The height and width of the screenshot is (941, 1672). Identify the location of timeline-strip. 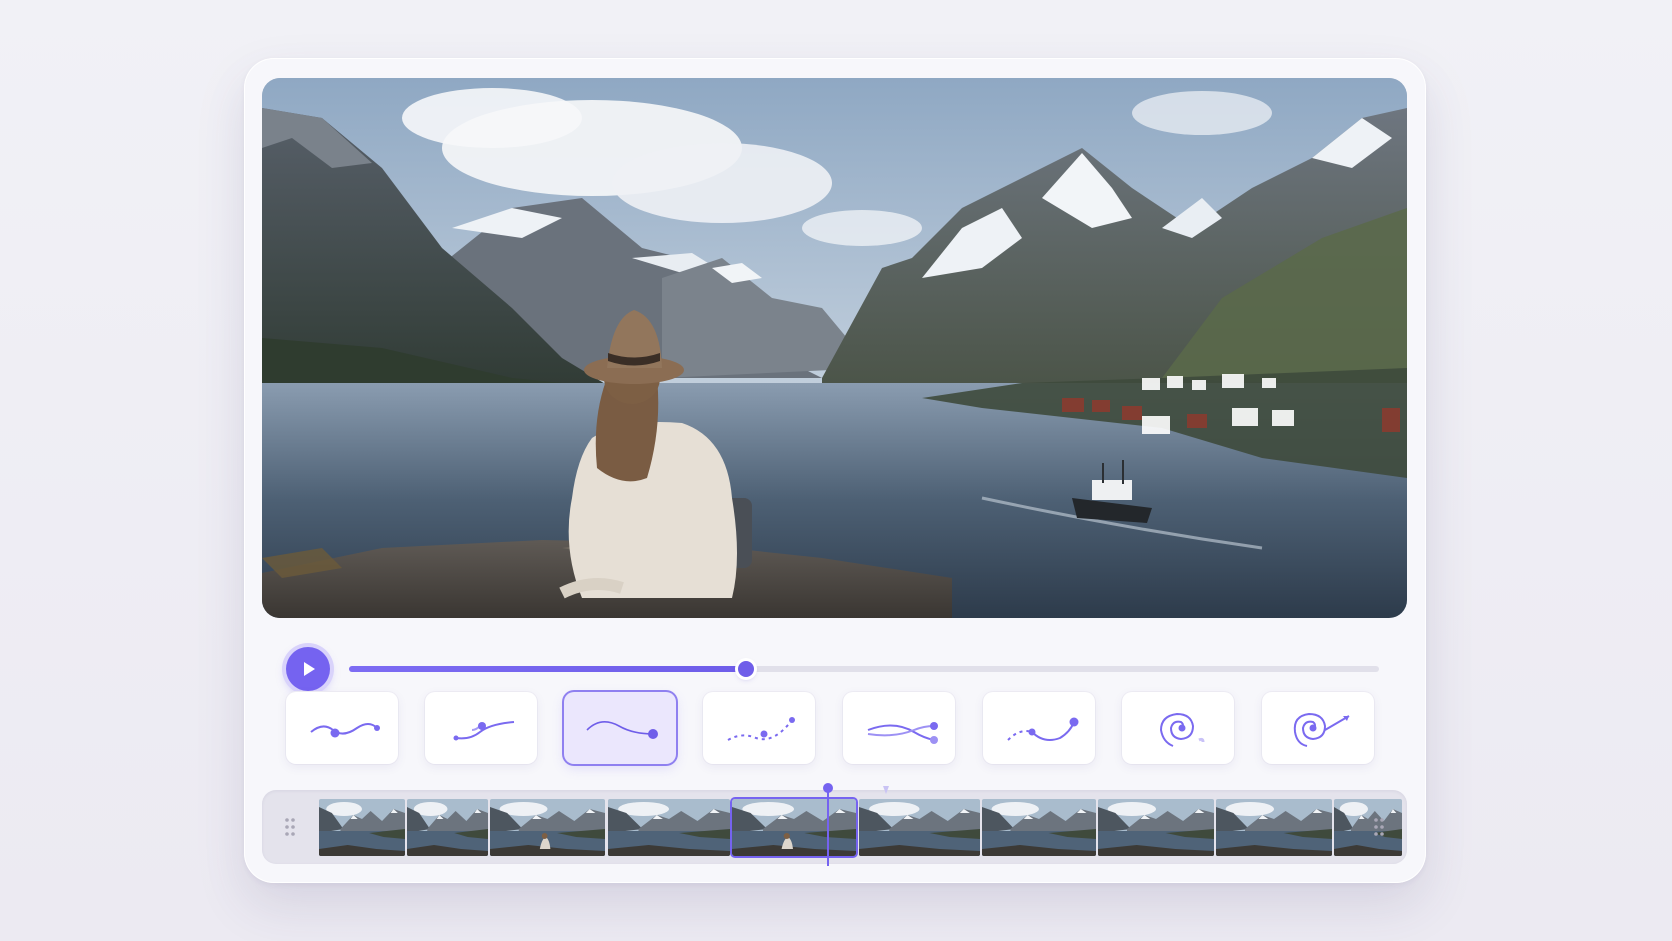
(834, 824).